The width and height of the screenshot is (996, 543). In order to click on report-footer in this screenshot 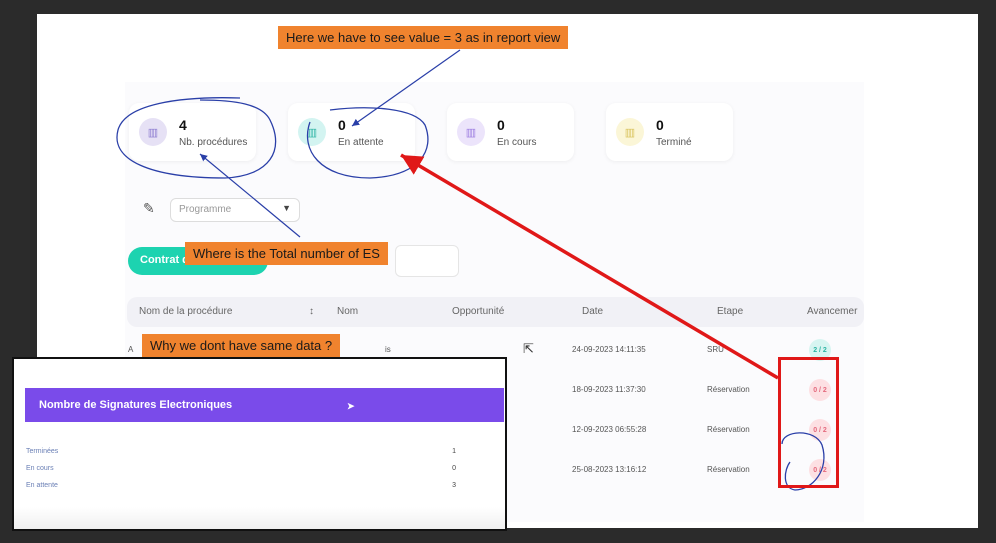, I will do `click(259, 518)`.